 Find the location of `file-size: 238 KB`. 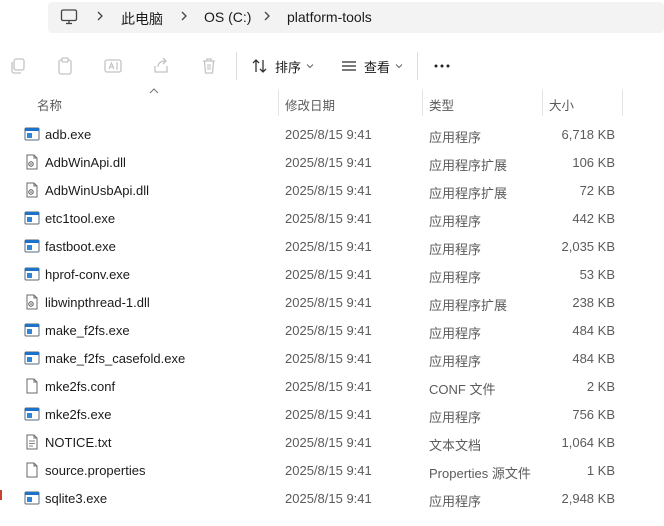

file-size: 238 KB is located at coordinates (593, 302).